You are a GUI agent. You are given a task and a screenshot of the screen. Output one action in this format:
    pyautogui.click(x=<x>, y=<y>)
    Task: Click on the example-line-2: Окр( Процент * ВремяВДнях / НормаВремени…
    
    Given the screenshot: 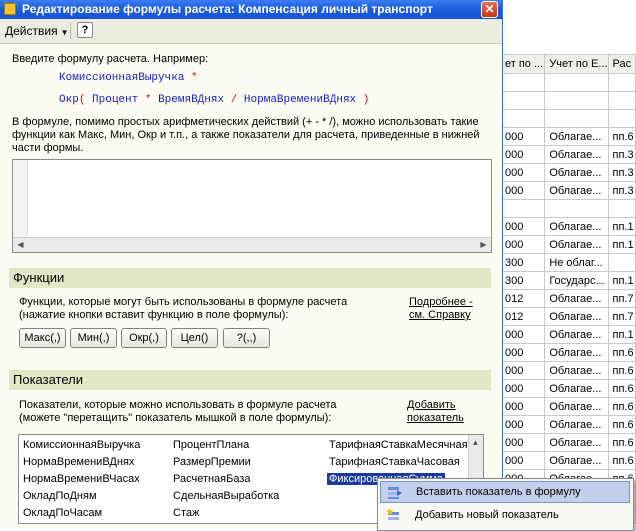 What is the action you would take?
    pyautogui.click(x=214, y=100)
    